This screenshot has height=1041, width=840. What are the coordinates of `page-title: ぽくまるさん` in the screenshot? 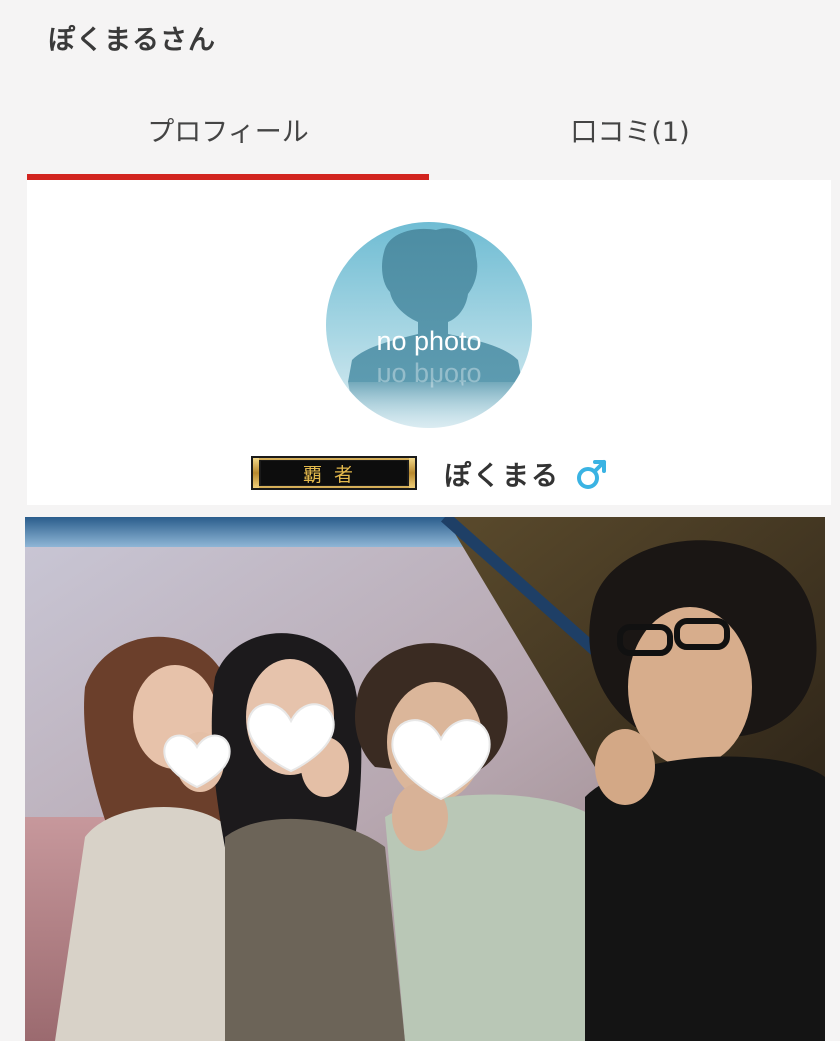 It's located at (132, 40).